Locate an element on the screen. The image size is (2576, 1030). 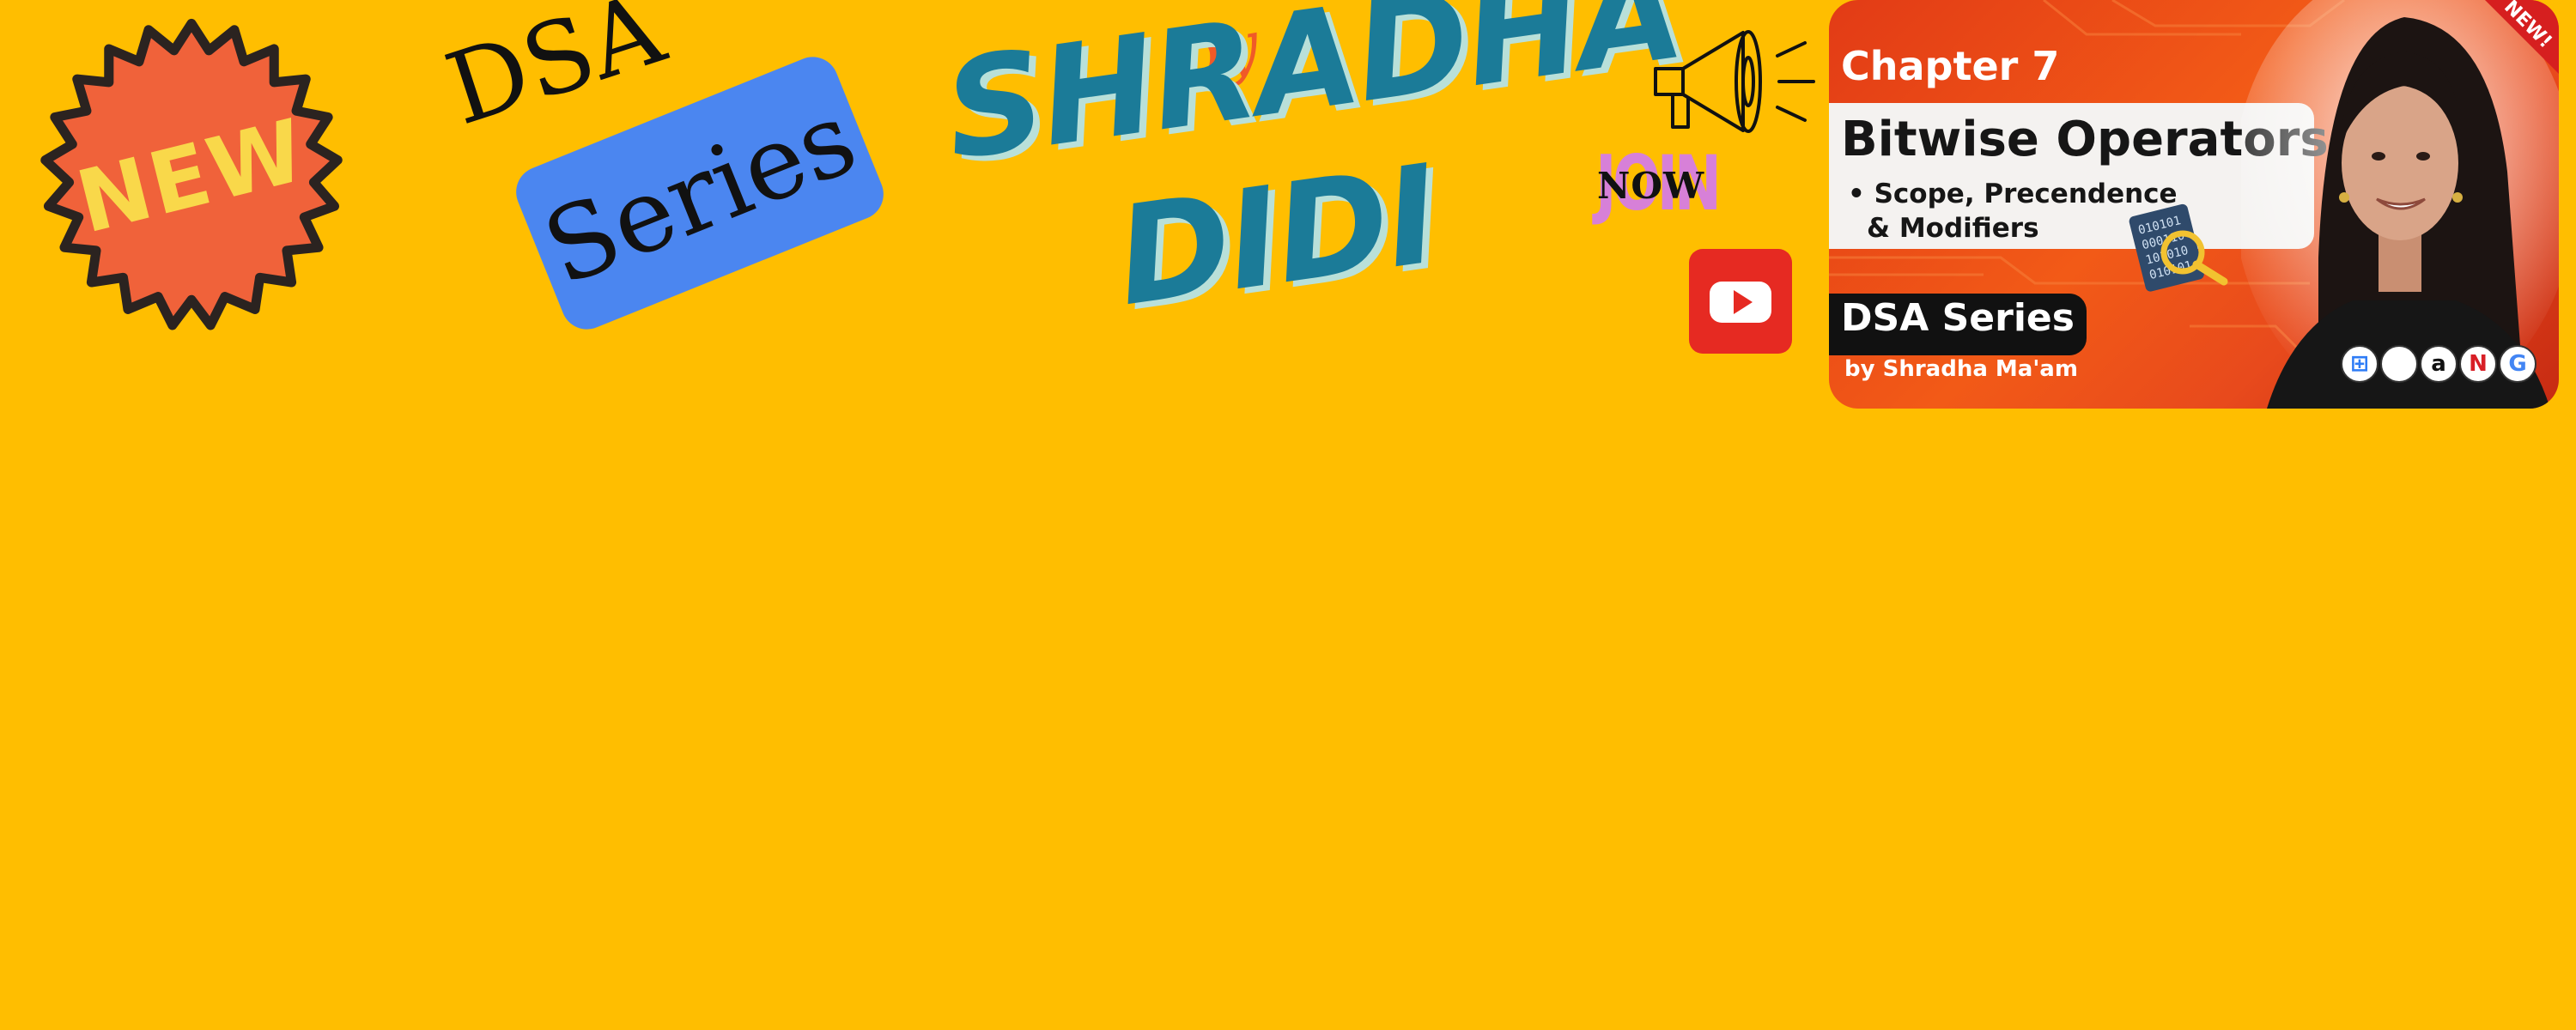
new-badge: NEW is located at coordinates (191, 176).